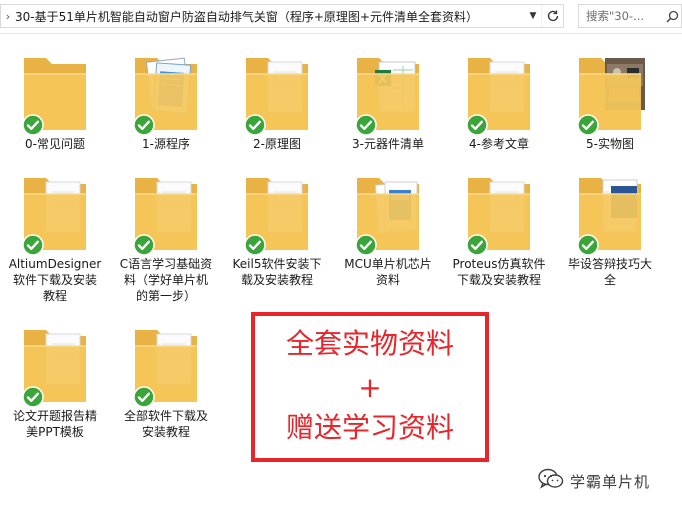 Image resolution: width=682 pixels, height=510 pixels. Describe the element at coordinates (166, 424) in the screenshot. I see `folder-label: 全部软件下载及 安装教程` at that location.